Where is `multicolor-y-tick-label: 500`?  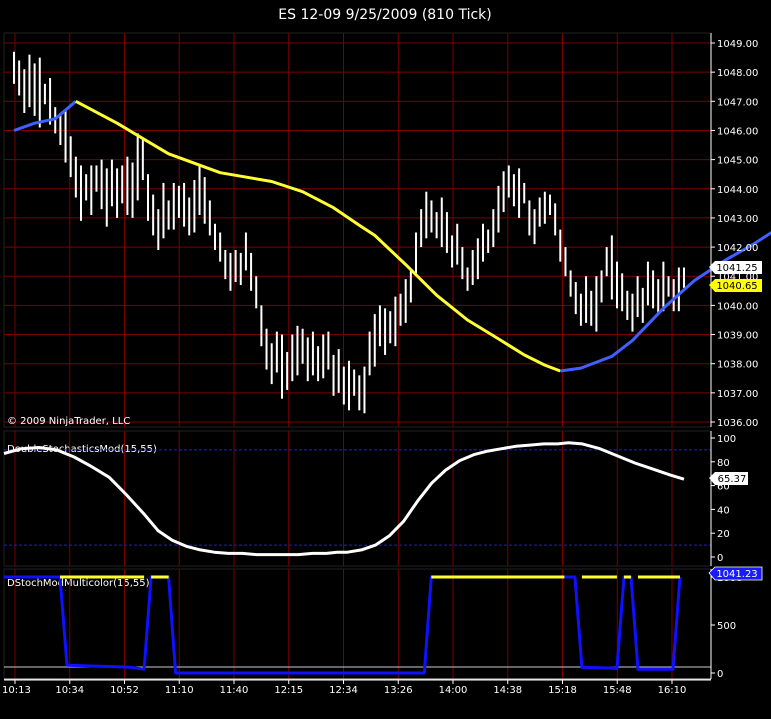 multicolor-y-tick-label: 500 is located at coordinates (726, 626).